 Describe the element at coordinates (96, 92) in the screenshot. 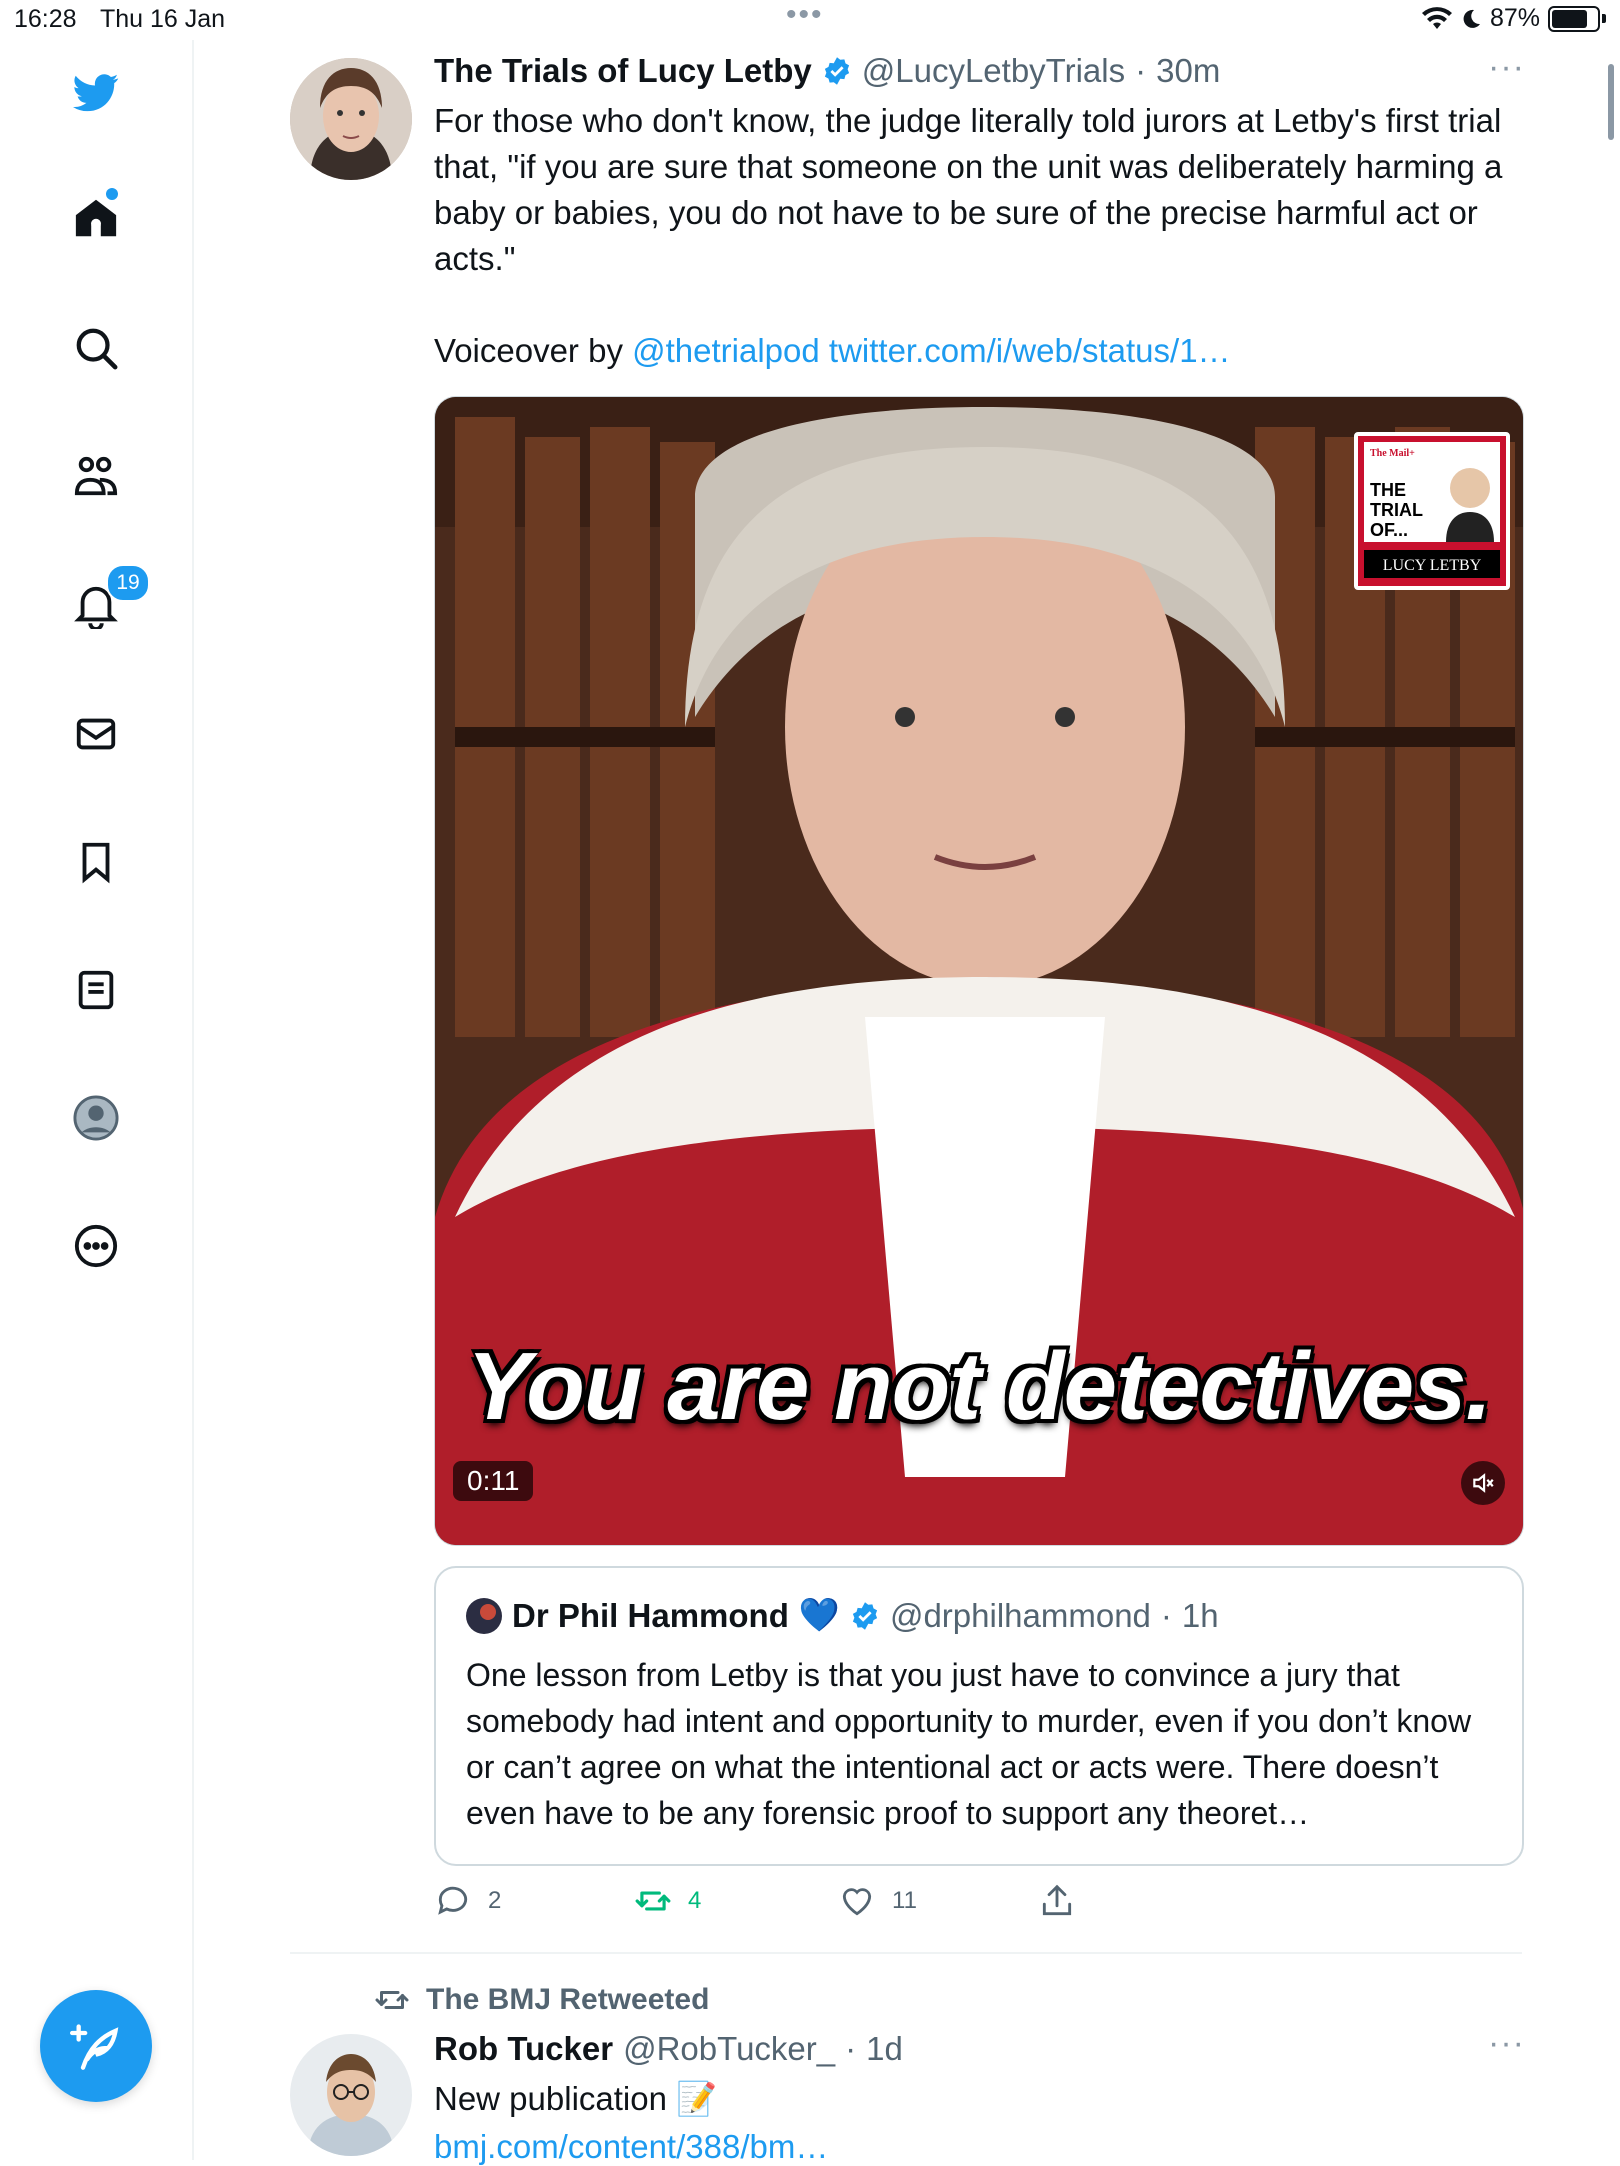

I see `twitter-logo-icon` at that location.